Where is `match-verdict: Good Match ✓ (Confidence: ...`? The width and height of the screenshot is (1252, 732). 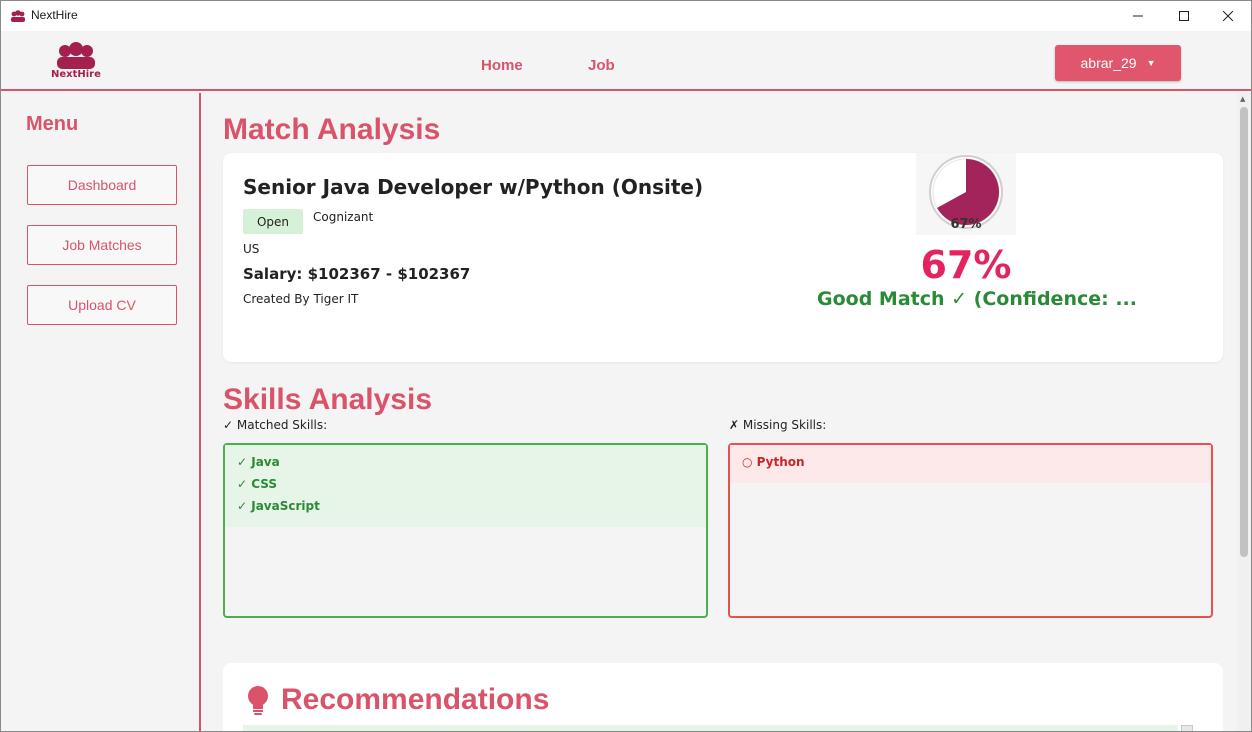 match-verdict: Good Match ✓ (Confidence: ... is located at coordinates (977, 299).